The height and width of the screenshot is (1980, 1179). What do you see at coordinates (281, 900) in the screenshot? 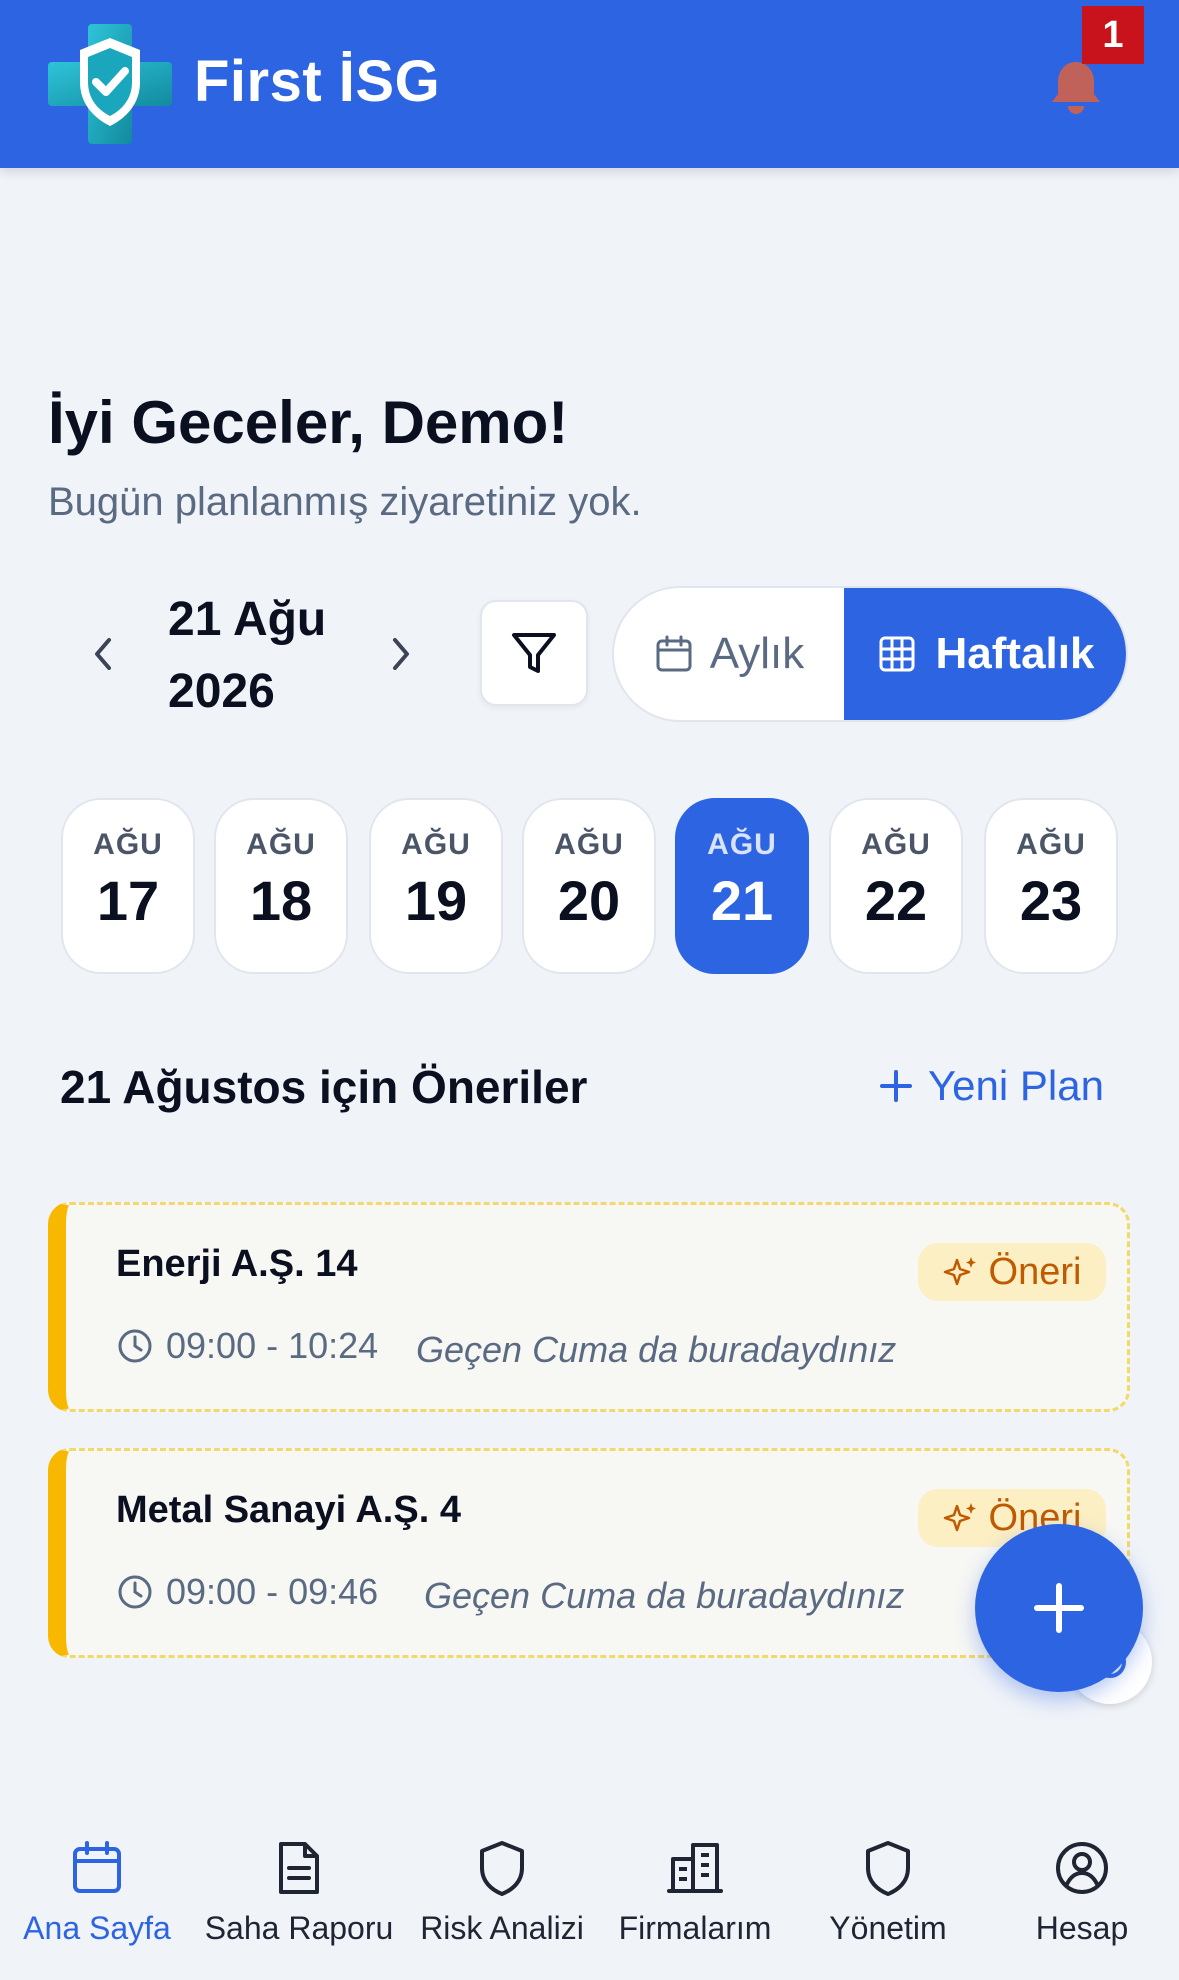
I see `day-number: 18` at bounding box center [281, 900].